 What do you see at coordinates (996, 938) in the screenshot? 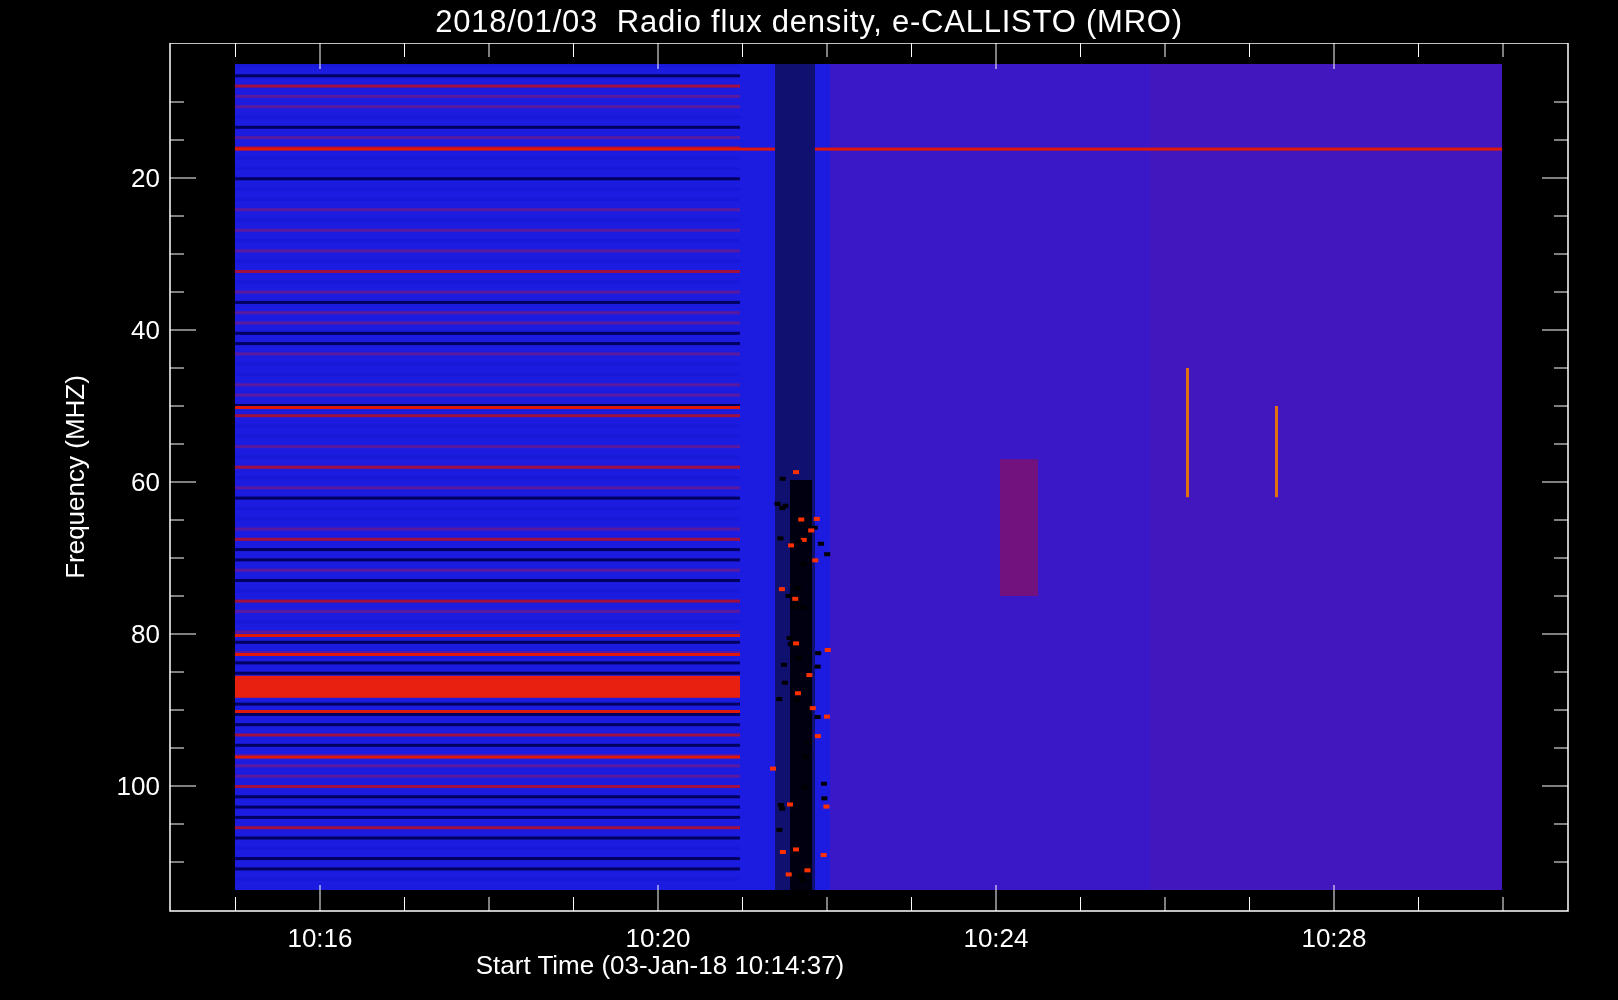
I see `x-tick-label: 10:24` at bounding box center [996, 938].